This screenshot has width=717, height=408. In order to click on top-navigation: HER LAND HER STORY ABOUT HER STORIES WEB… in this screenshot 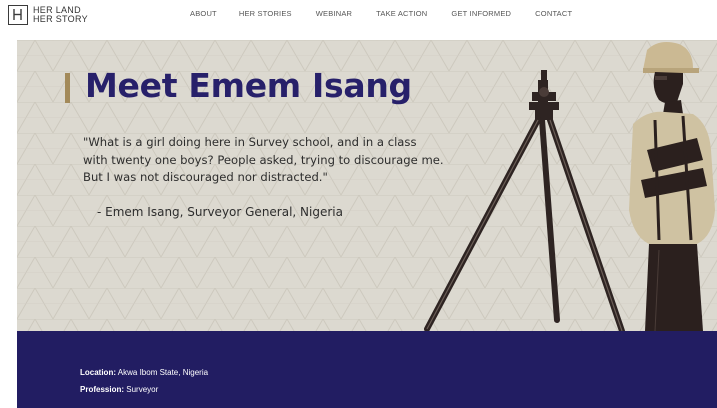, I will do `click(358, 19)`.